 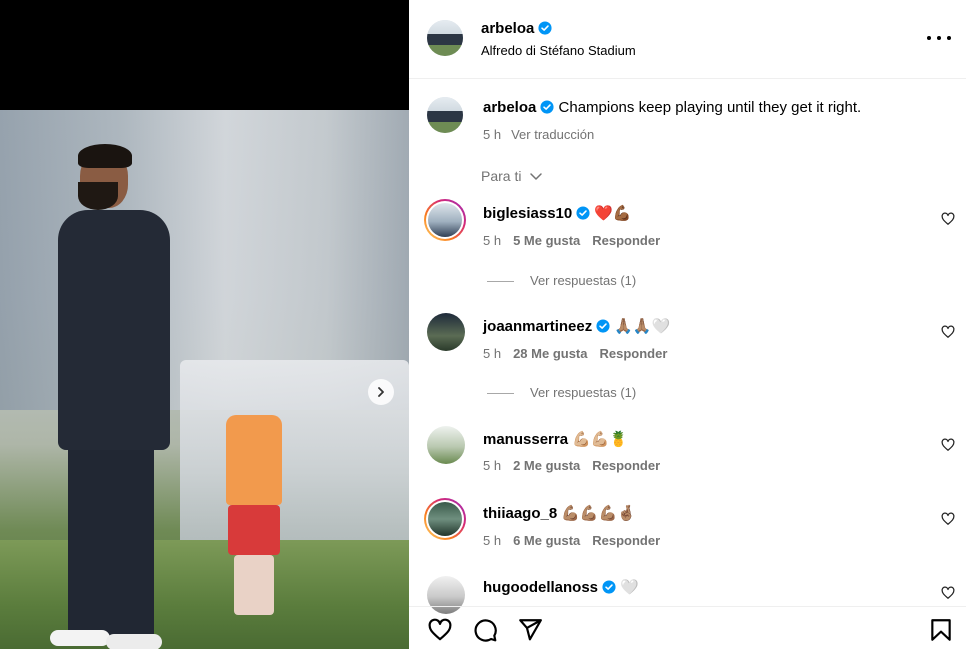 I want to click on chevron-right-icon, so click(x=381, y=392).